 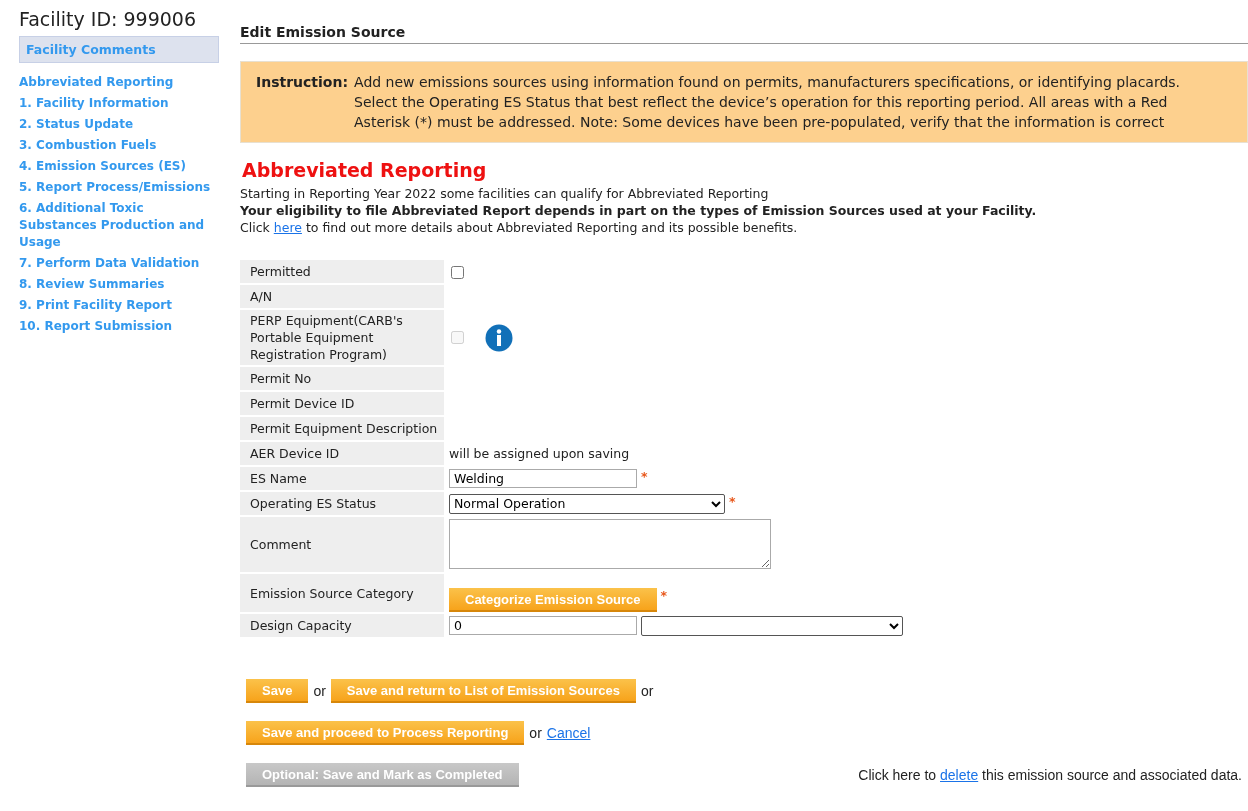 What do you see at coordinates (543, 478) in the screenshot?
I see `es-name-field: Welding` at bounding box center [543, 478].